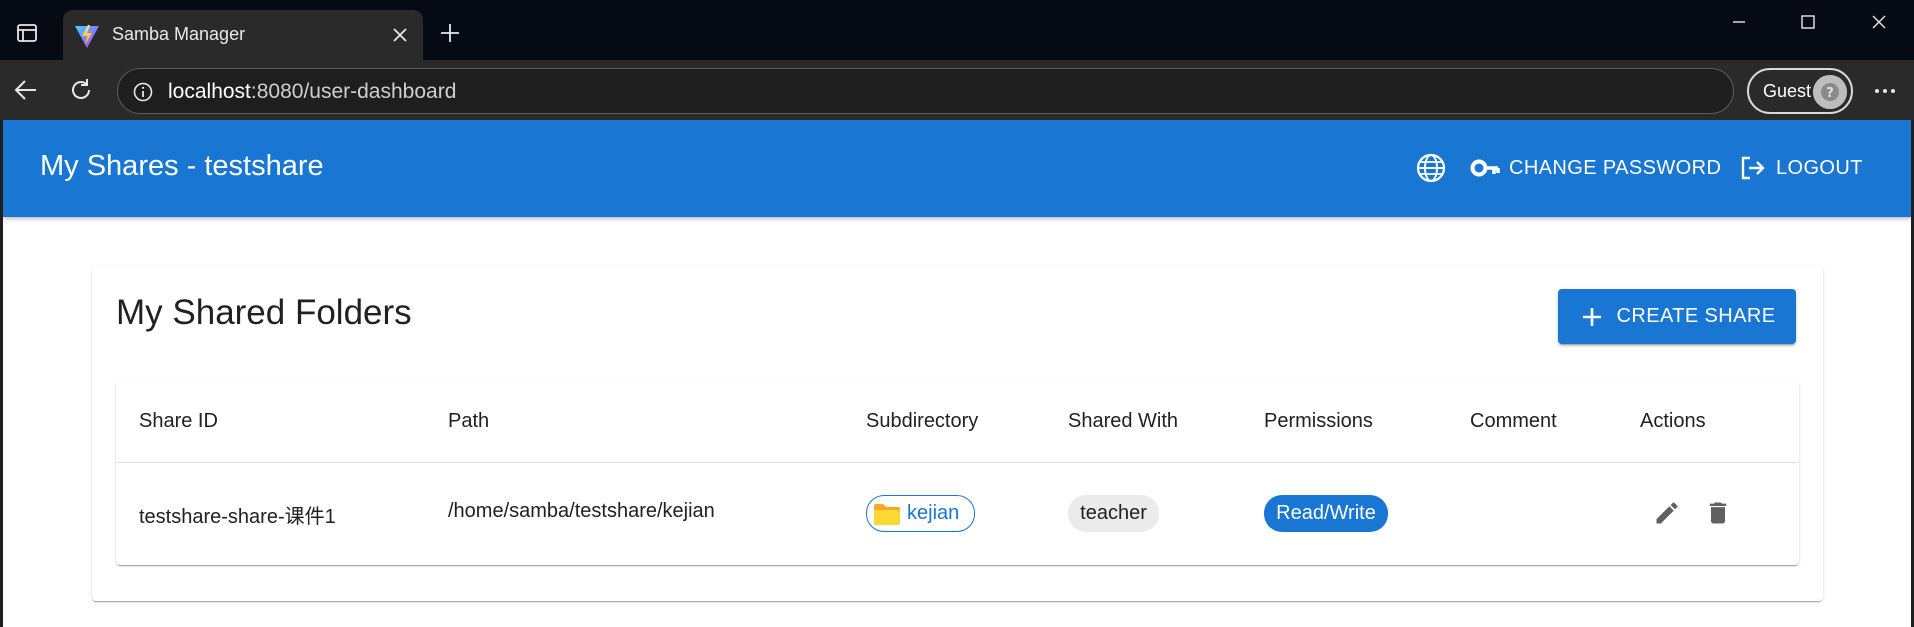  I want to click on permissions-chip: Read/Write, so click(1326, 513).